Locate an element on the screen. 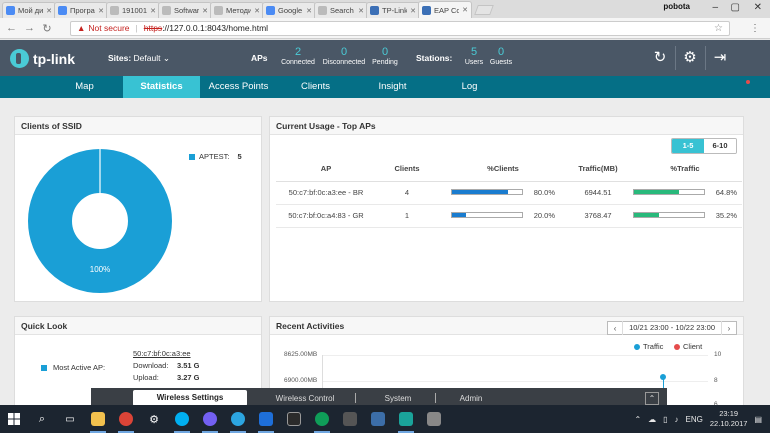 This screenshot has height=433, width=770. tab-admin: Admin is located at coordinates (471, 398).